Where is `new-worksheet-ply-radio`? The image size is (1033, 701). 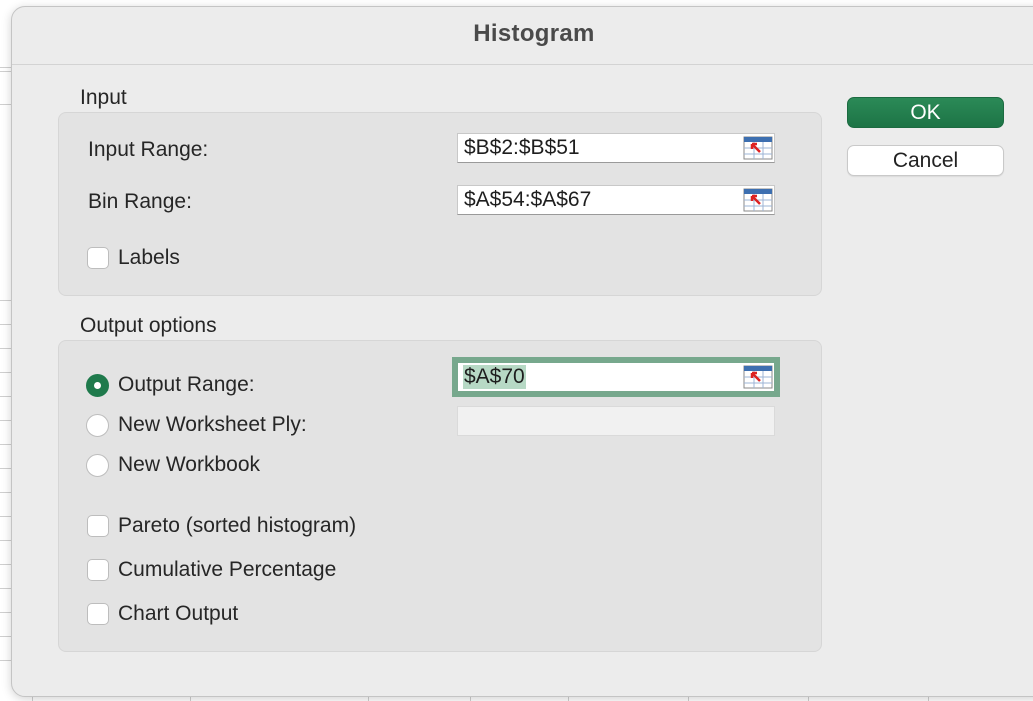 new-worksheet-ply-radio is located at coordinates (97, 425).